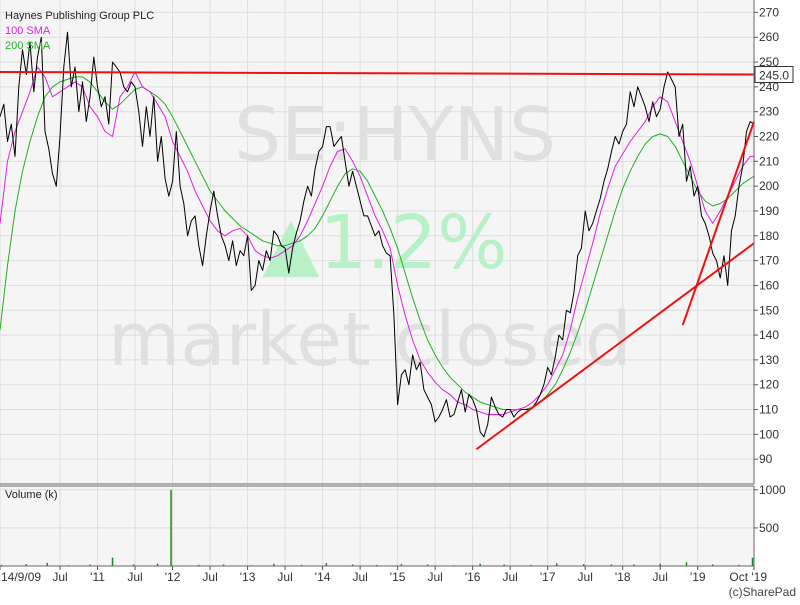 This screenshot has height=605, width=800. What do you see at coordinates (766, 459) in the screenshot?
I see `y-tick-label: 90` at bounding box center [766, 459].